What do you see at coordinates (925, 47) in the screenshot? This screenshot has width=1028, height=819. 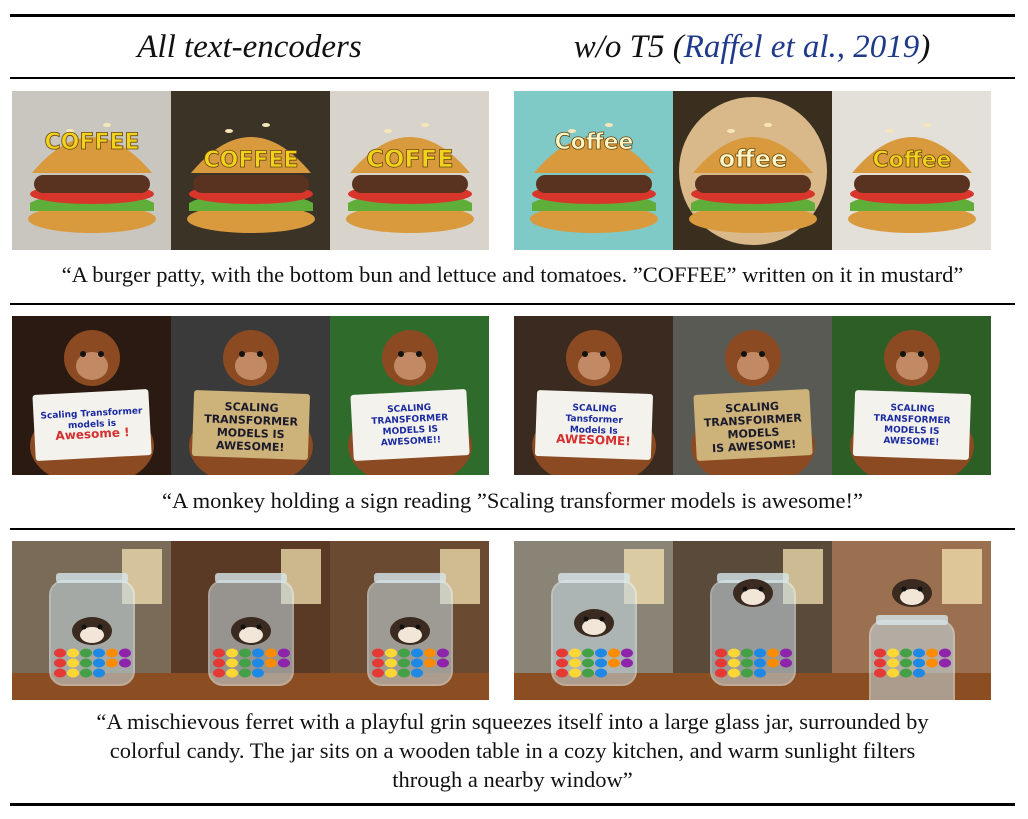 I see `column-title-suffix: )` at bounding box center [925, 47].